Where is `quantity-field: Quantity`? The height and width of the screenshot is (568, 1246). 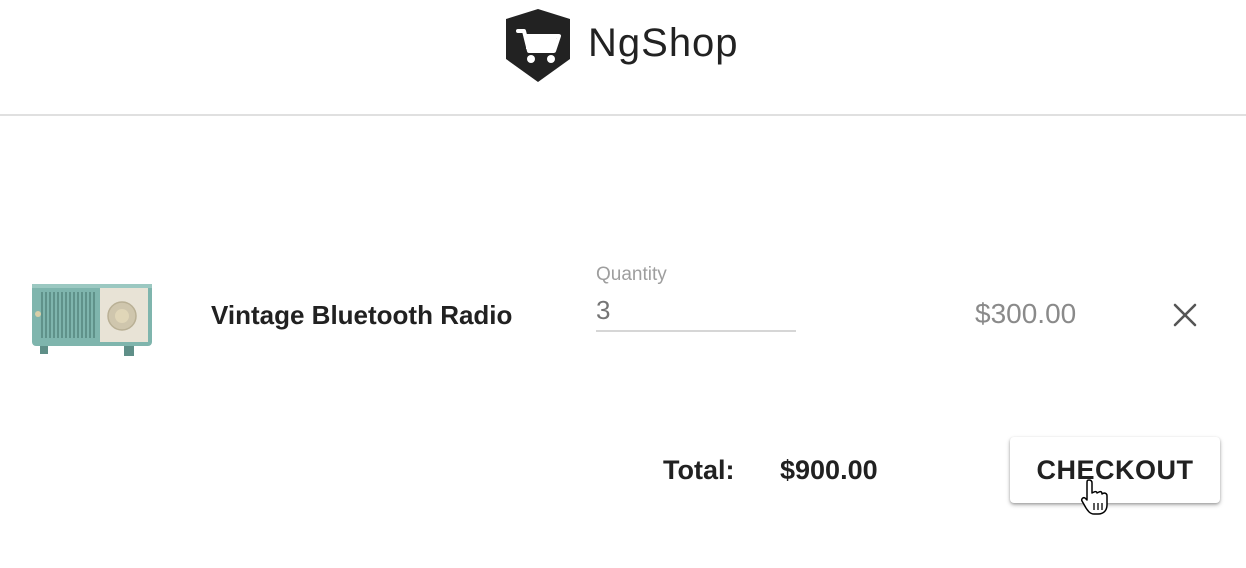
quantity-field: Quantity is located at coordinates (696, 299).